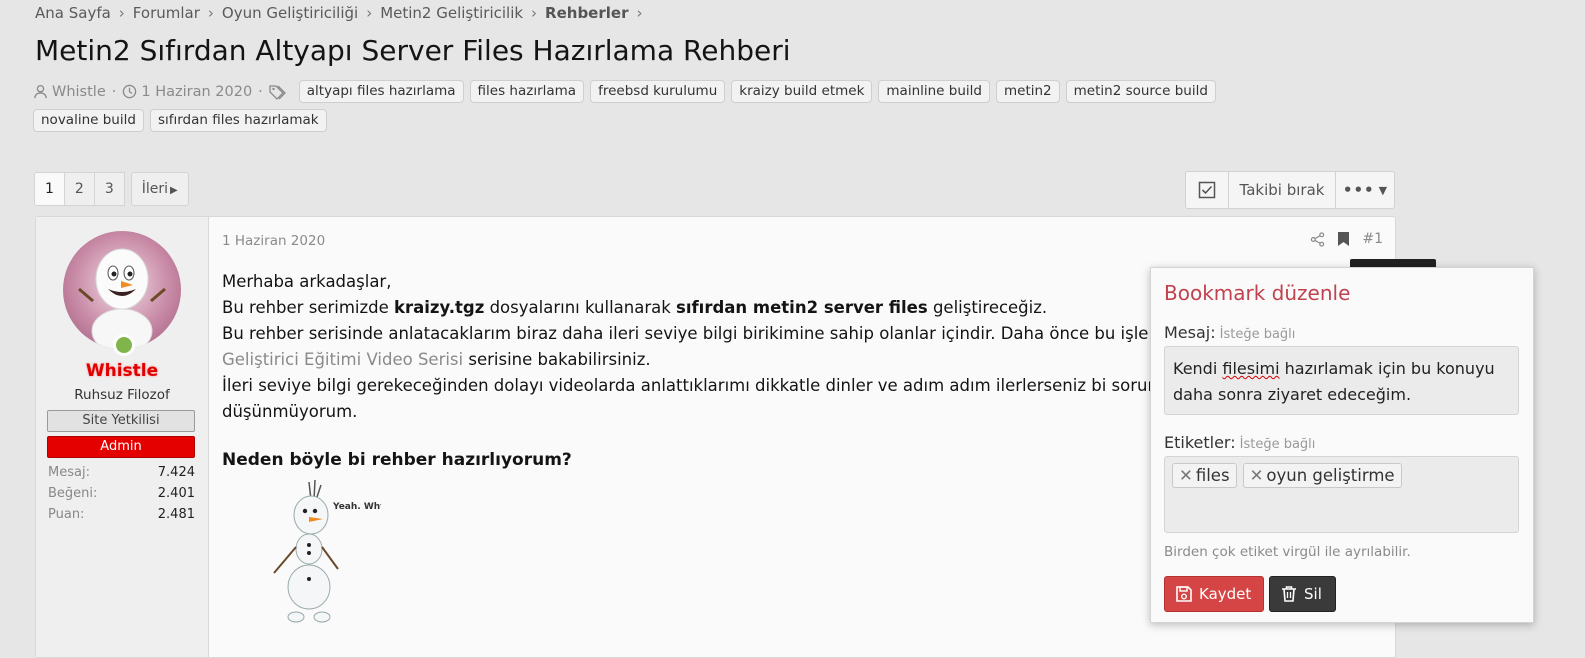 The width and height of the screenshot is (1585, 658). I want to click on more-dots-icon: •••, so click(1358, 190).